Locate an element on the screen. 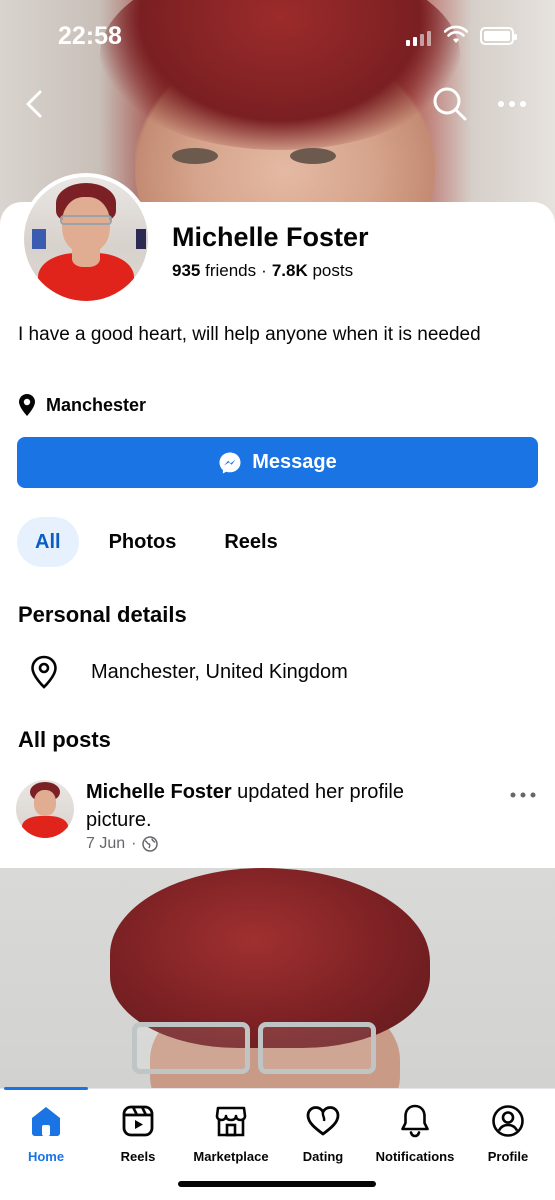  nav-label: Notifications is located at coordinates (415, 1156).